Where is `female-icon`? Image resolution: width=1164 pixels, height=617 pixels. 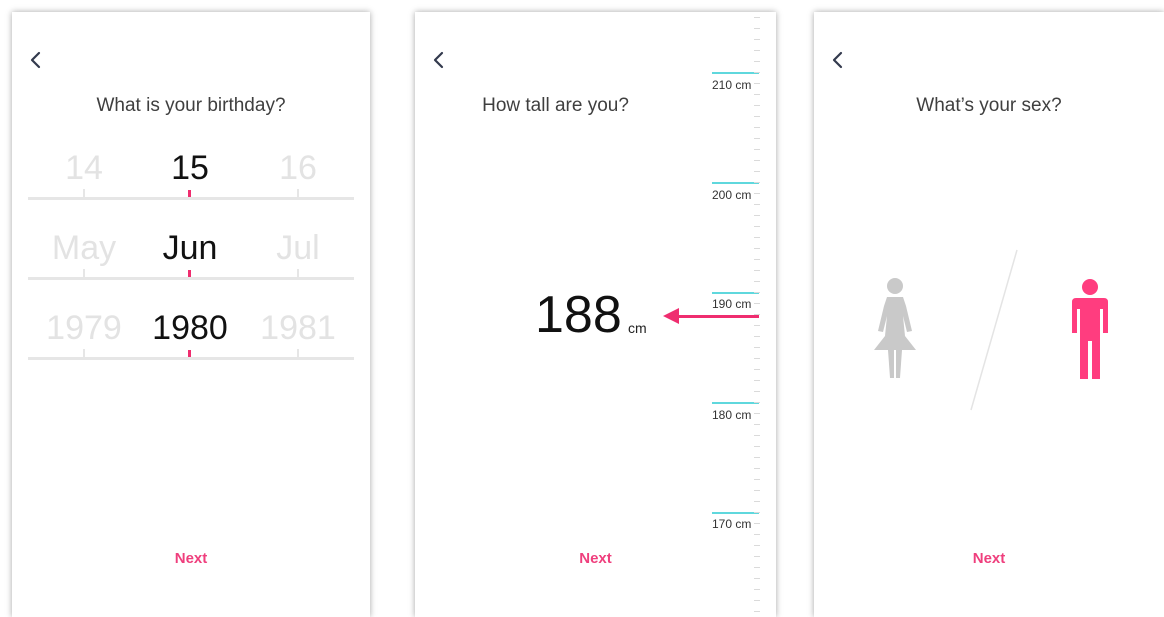
female-icon is located at coordinates (895, 328).